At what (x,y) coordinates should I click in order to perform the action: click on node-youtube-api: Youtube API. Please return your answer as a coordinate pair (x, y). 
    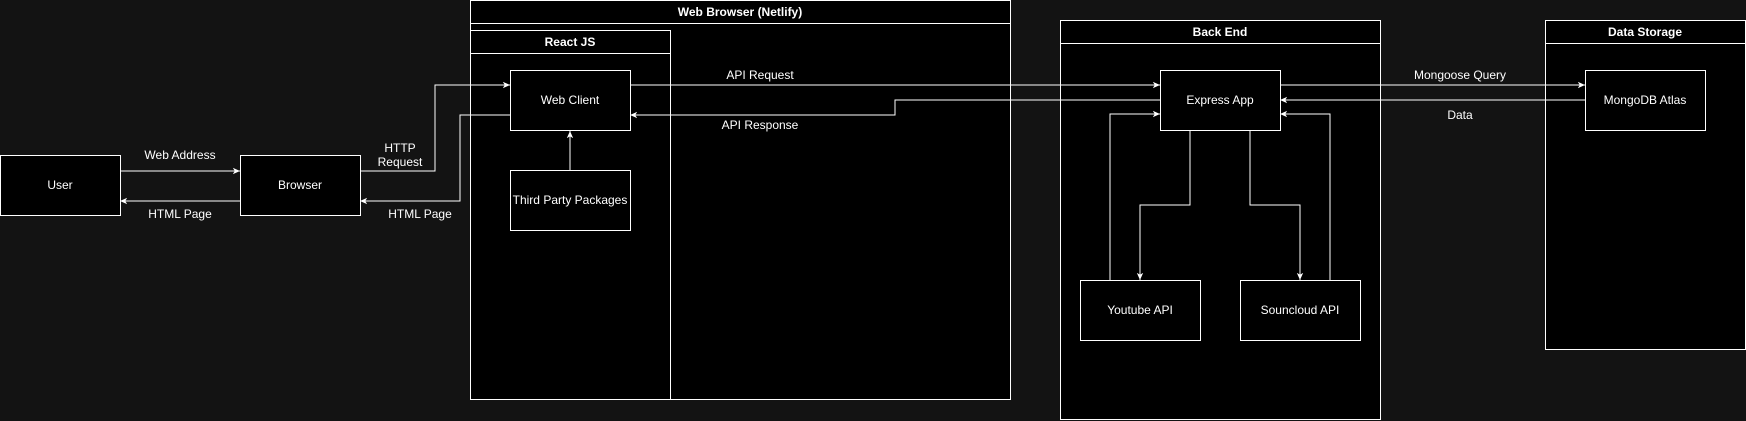
    Looking at the image, I should click on (1140, 310).